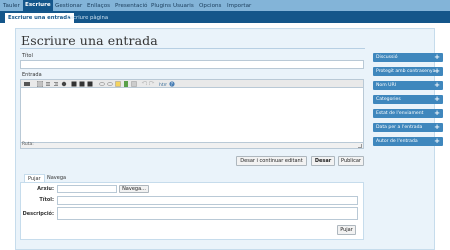 This screenshot has height=250, width=450. What do you see at coordinates (351, 161) in the screenshot?
I see `publish-button: Publicar` at bounding box center [351, 161].